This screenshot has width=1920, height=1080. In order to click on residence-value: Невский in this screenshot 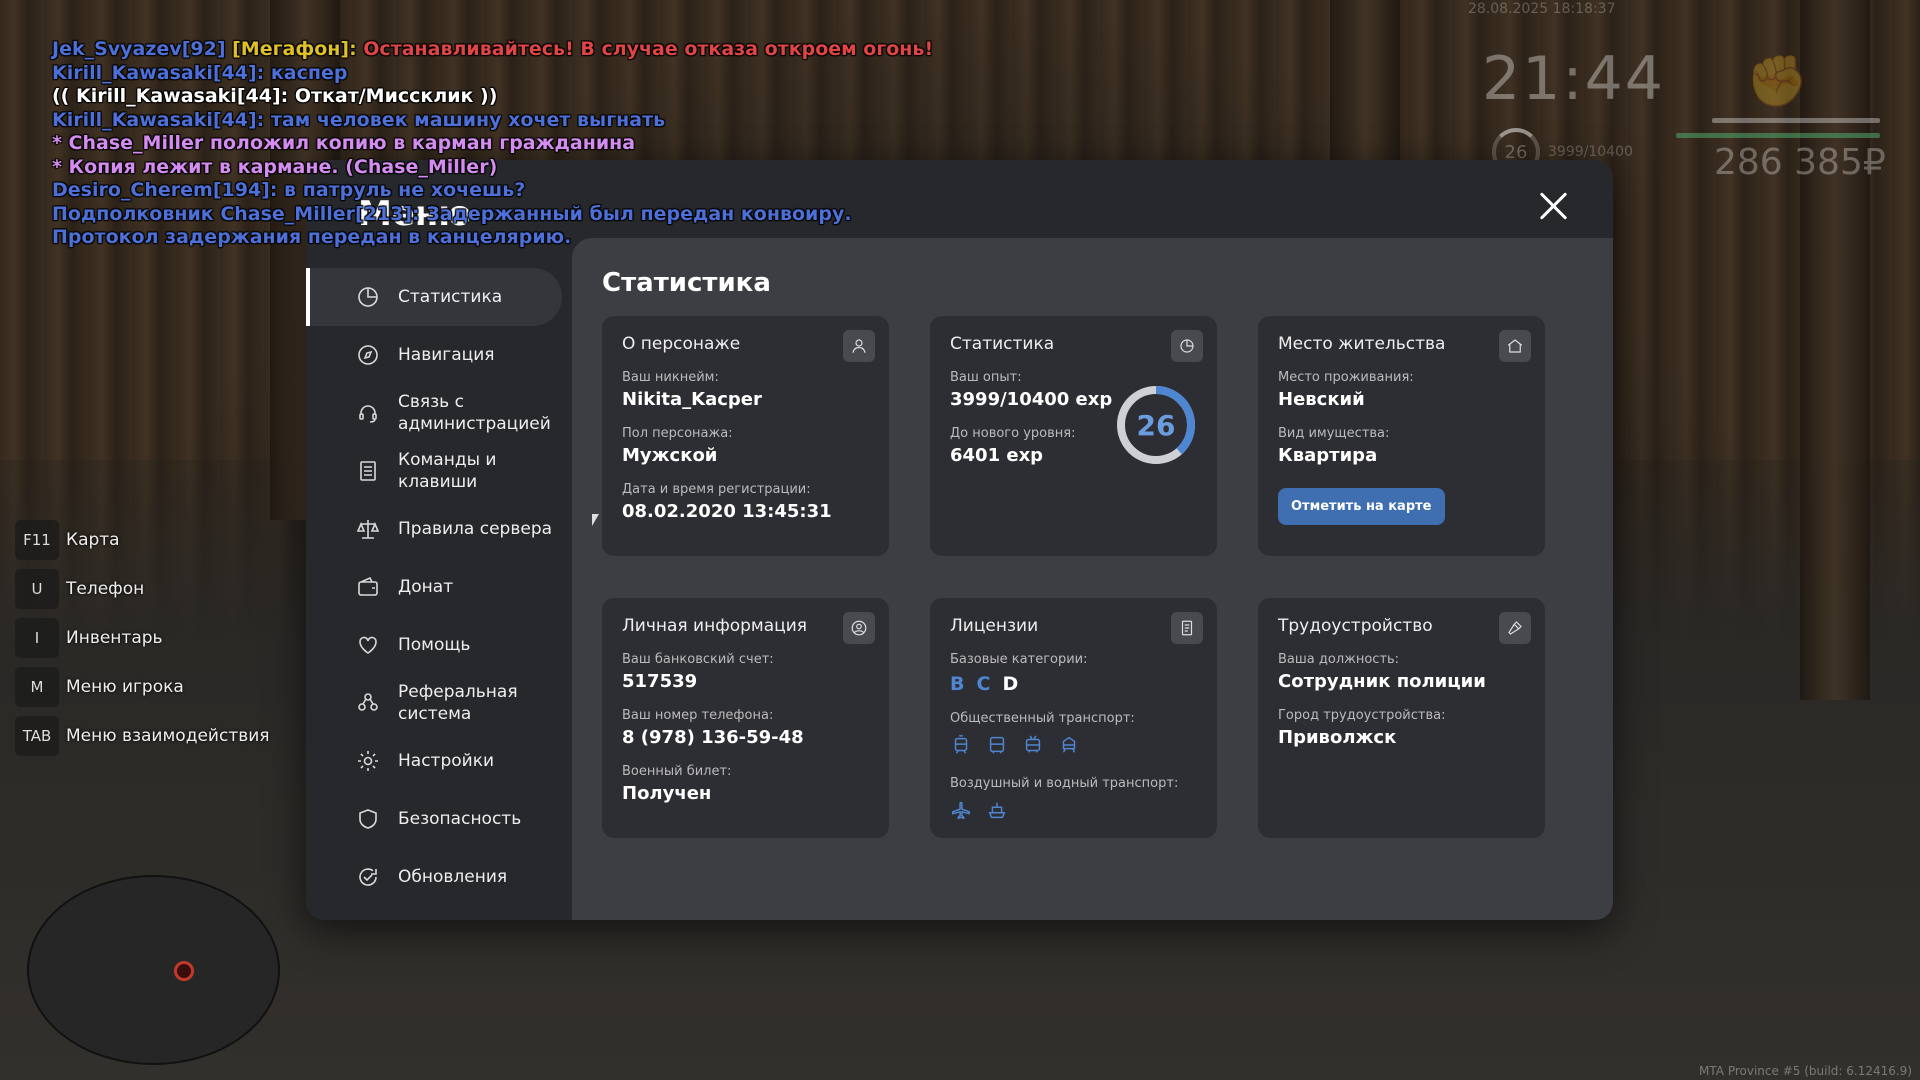, I will do `click(1321, 399)`.